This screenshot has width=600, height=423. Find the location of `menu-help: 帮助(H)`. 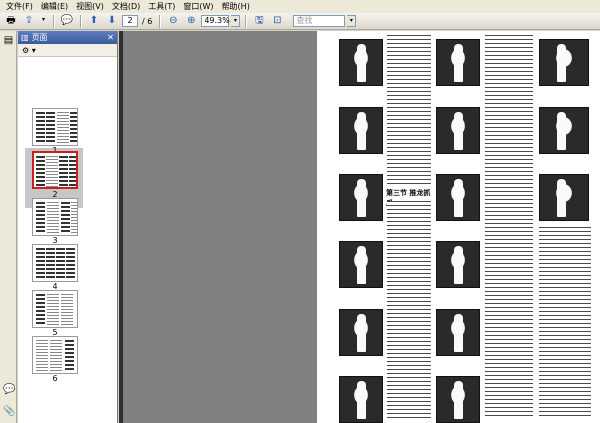

menu-help: 帮助(H) is located at coordinates (236, 6).